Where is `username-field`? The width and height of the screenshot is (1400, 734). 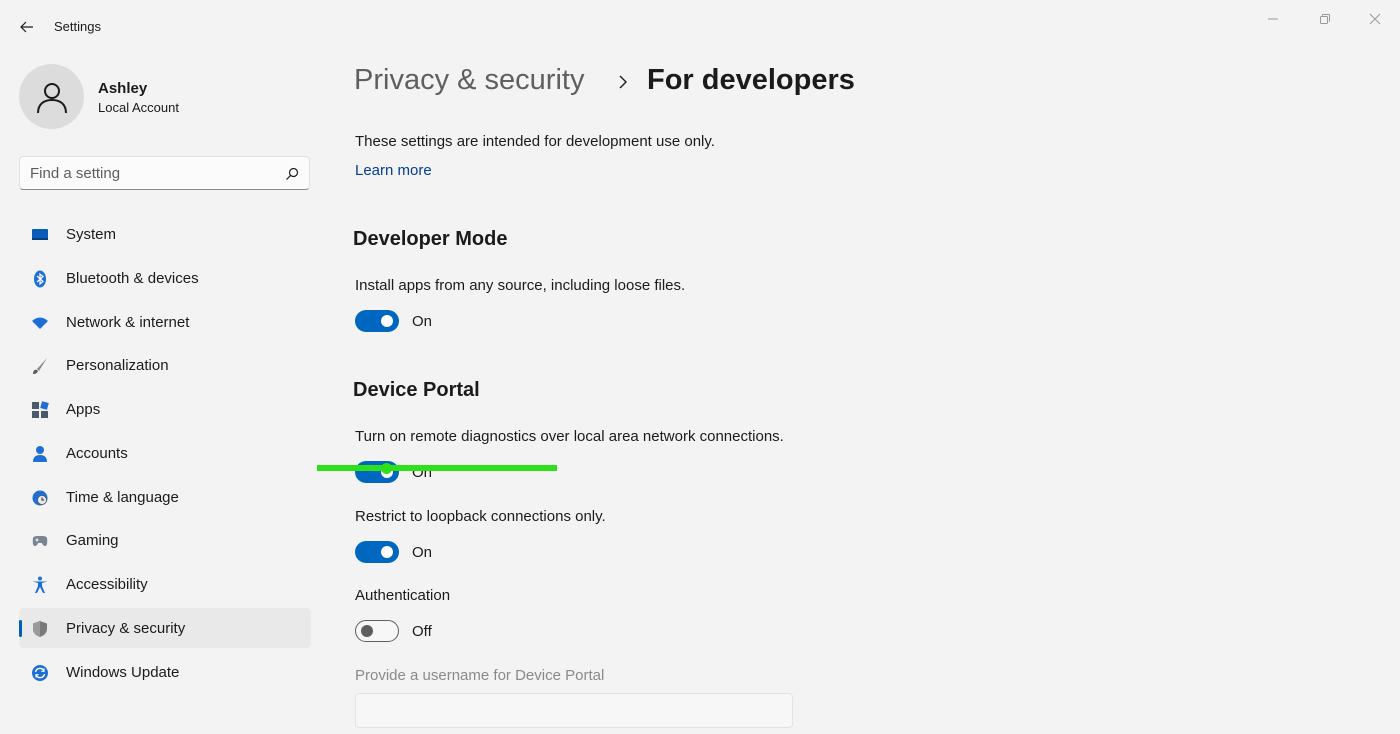 username-field is located at coordinates (574, 710).